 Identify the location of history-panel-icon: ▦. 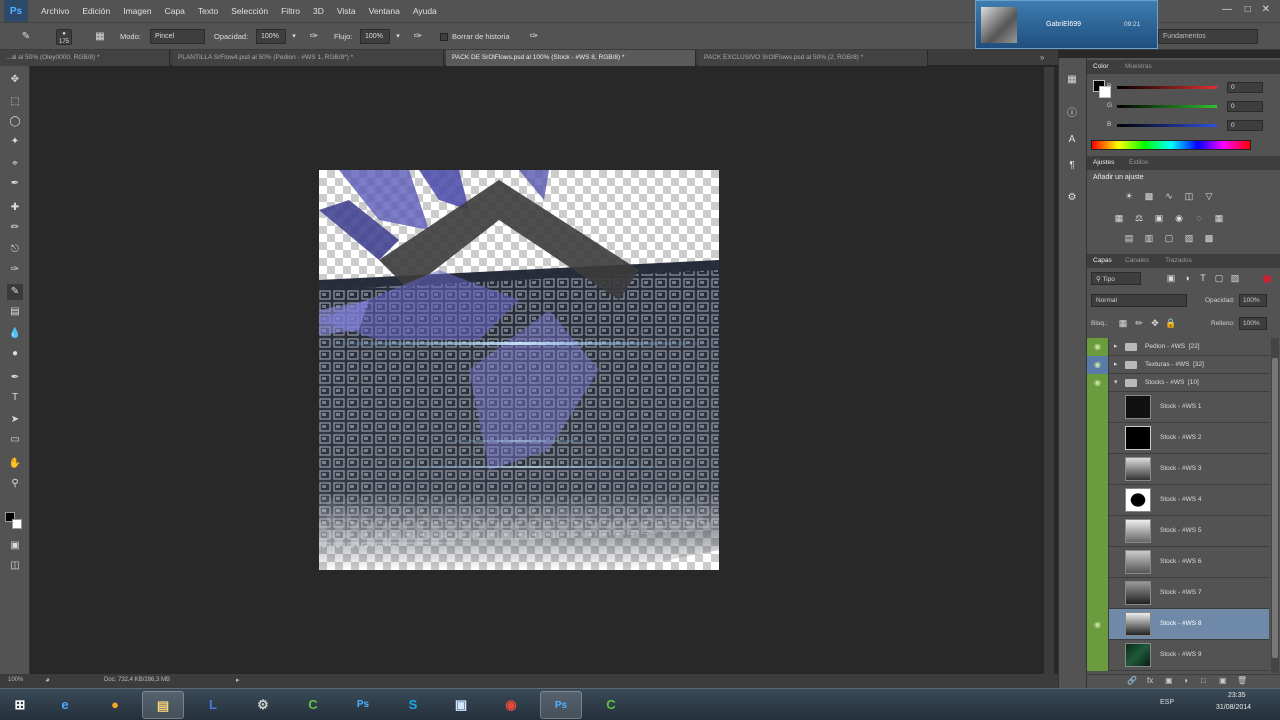
(1072, 80).